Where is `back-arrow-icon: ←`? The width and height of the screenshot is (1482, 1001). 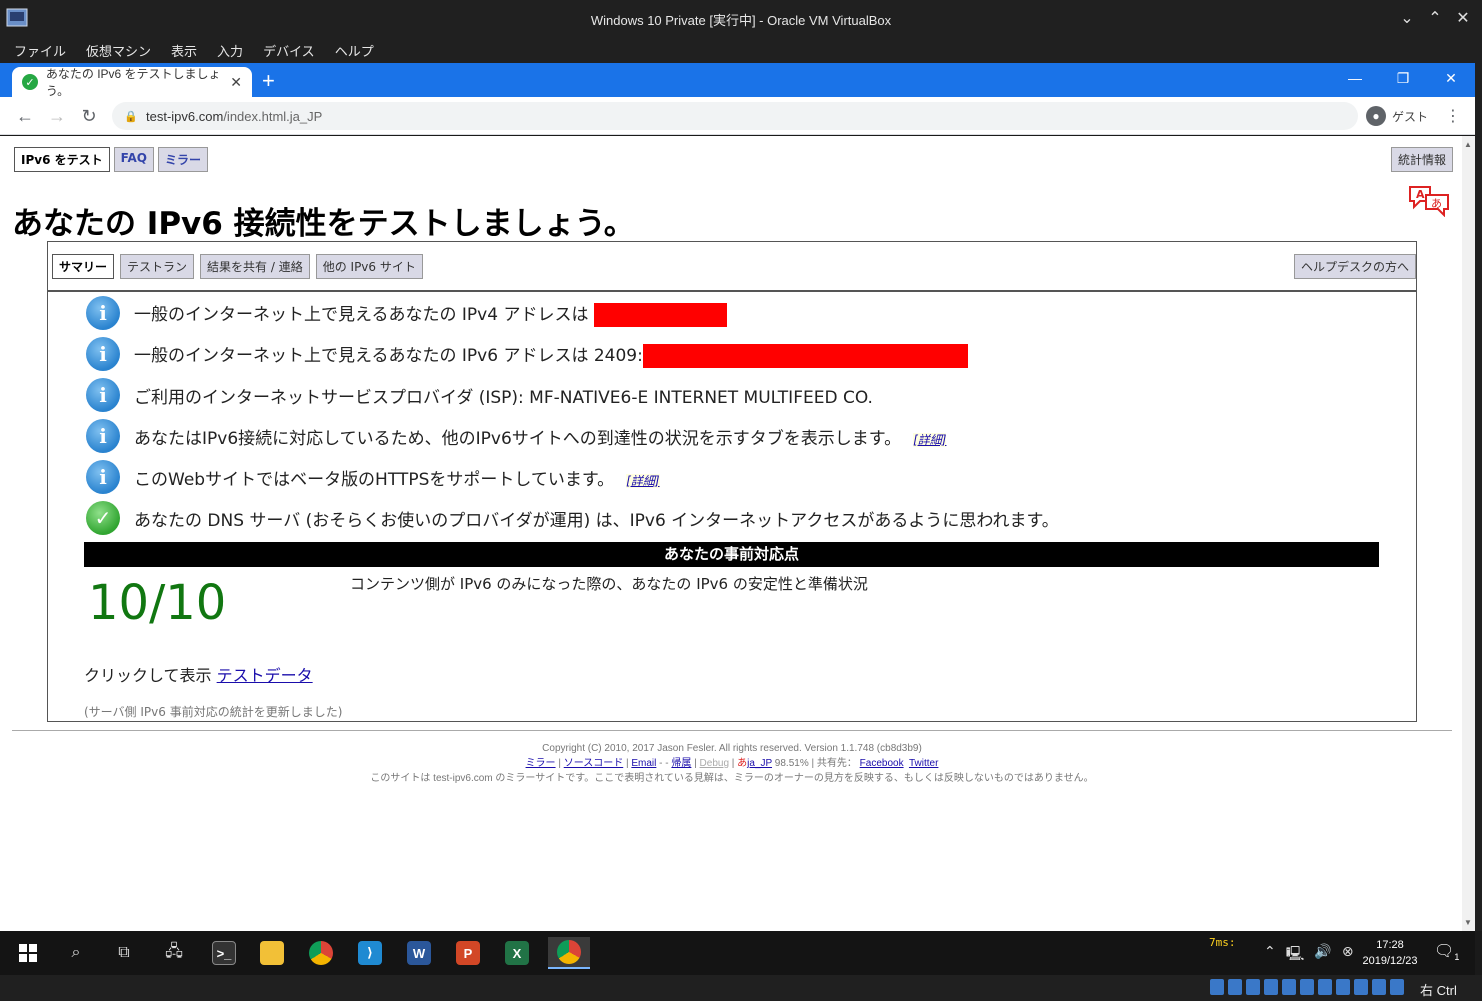
back-arrow-icon: ← is located at coordinates (25, 116).